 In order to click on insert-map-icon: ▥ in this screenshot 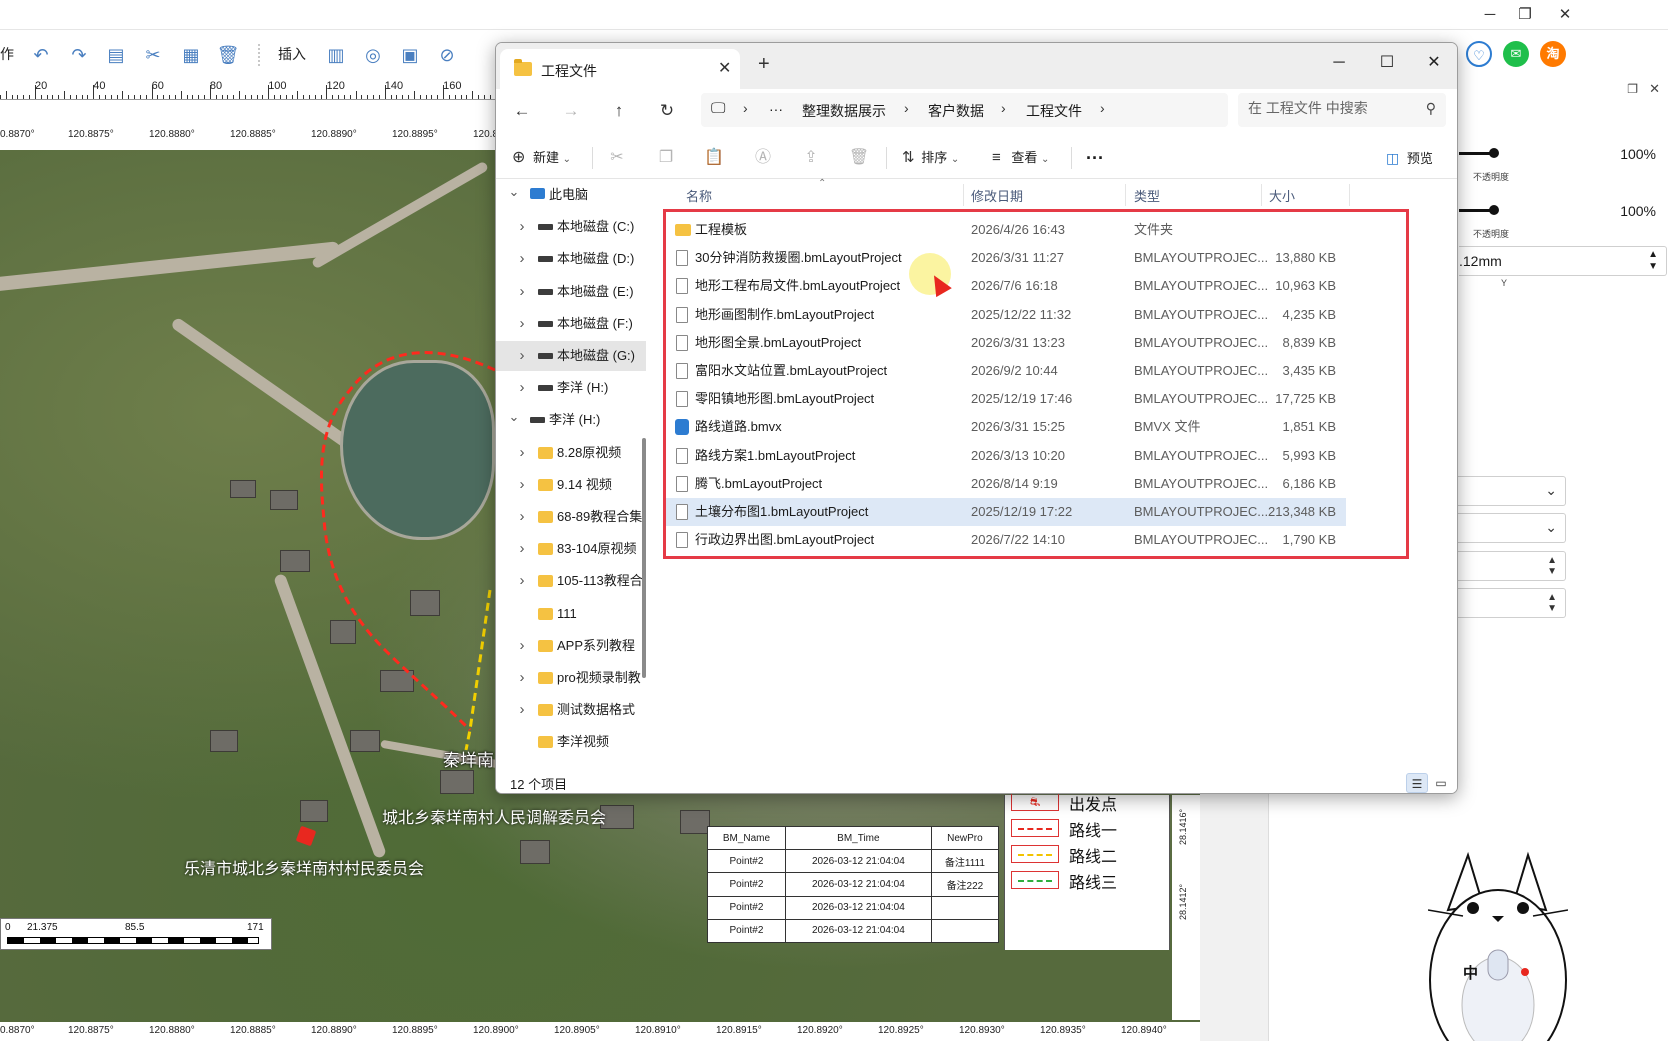, I will do `click(336, 55)`.